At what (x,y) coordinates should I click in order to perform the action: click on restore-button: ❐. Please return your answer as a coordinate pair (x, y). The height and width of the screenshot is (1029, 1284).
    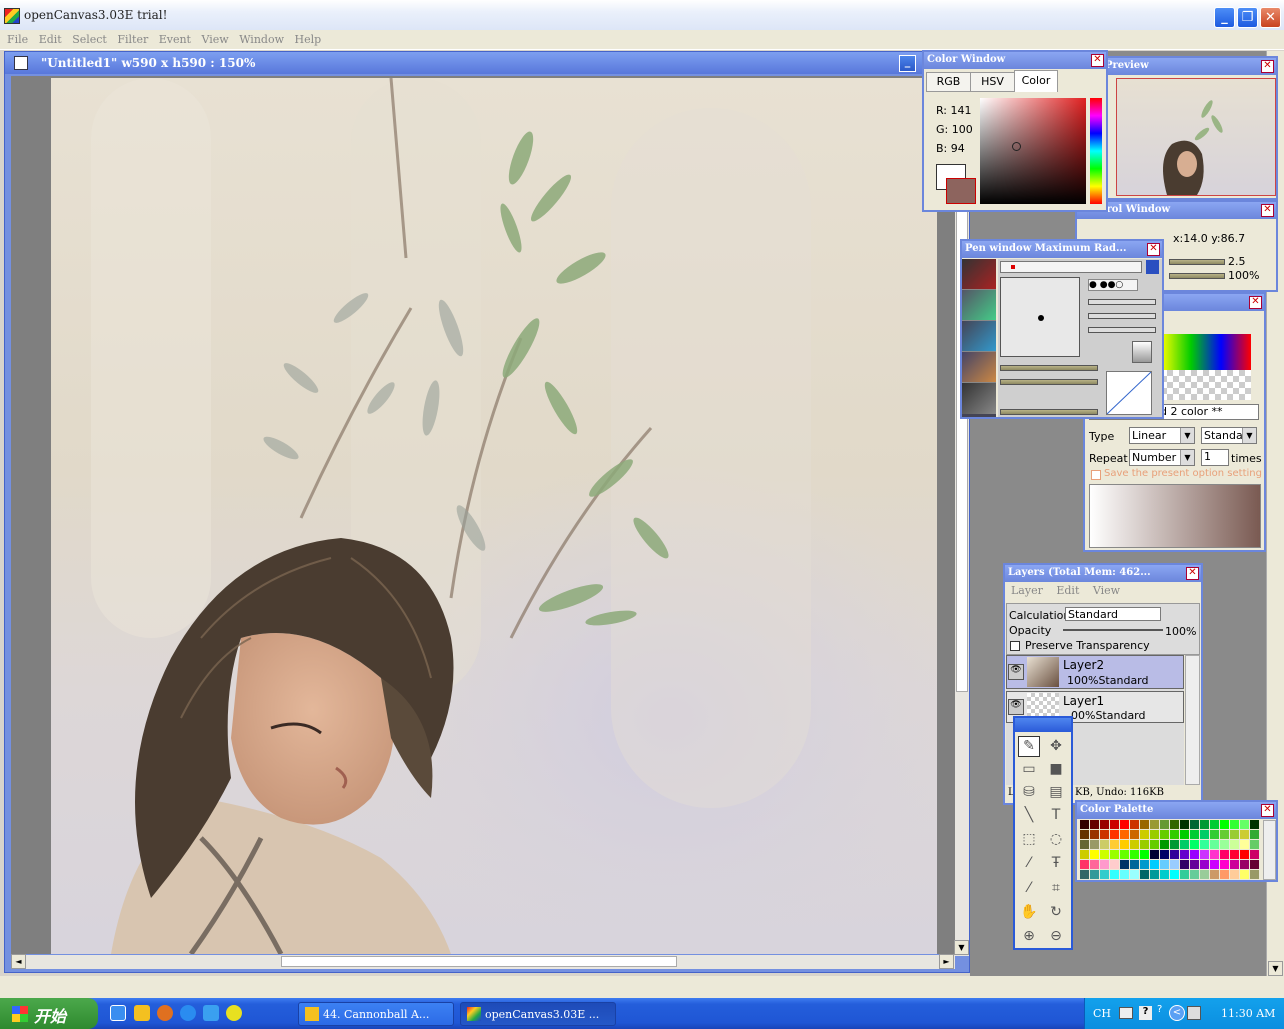
    Looking at the image, I should click on (1247, 17).